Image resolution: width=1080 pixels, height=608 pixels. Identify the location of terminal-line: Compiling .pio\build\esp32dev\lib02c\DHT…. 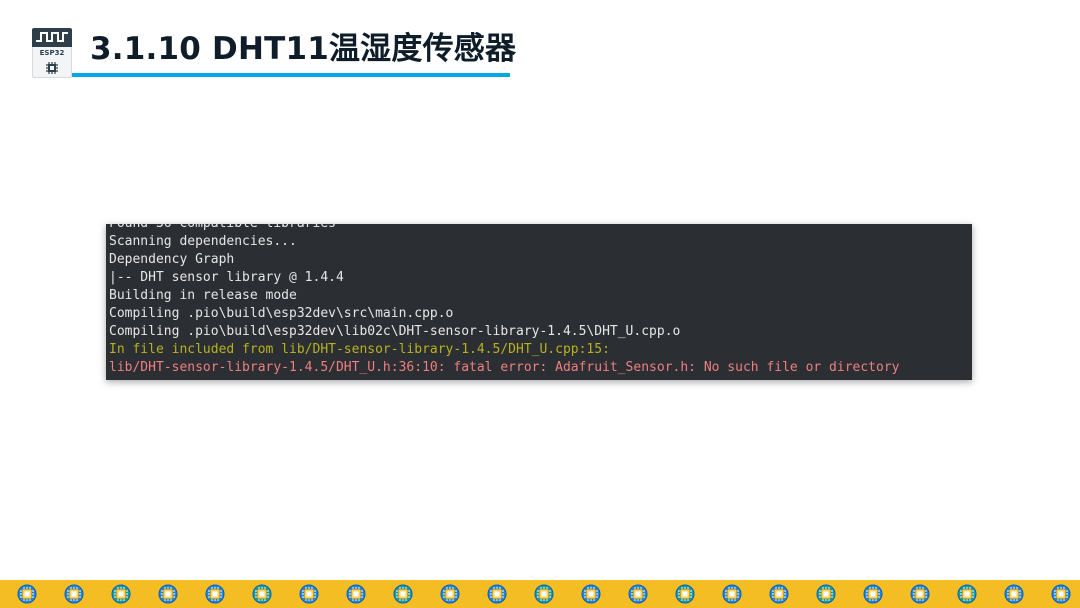
(395, 331).